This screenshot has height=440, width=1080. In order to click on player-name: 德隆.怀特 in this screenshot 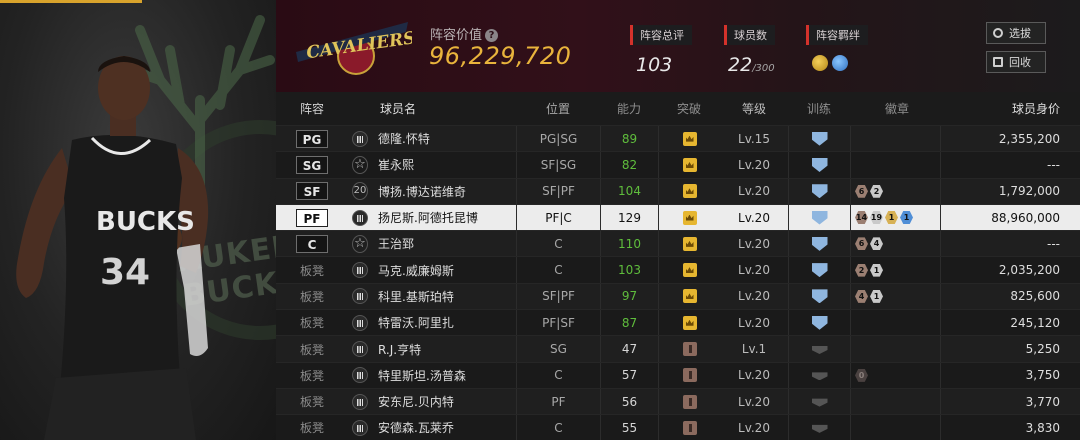, I will do `click(444, 138)`.